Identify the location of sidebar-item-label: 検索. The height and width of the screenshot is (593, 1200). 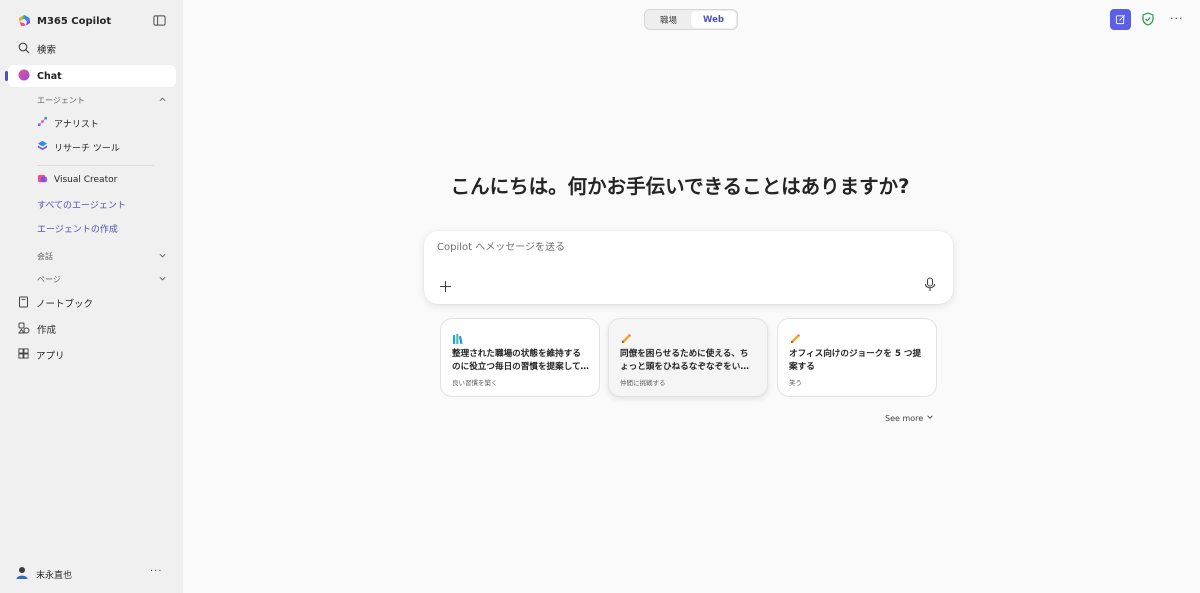
(47, 50).